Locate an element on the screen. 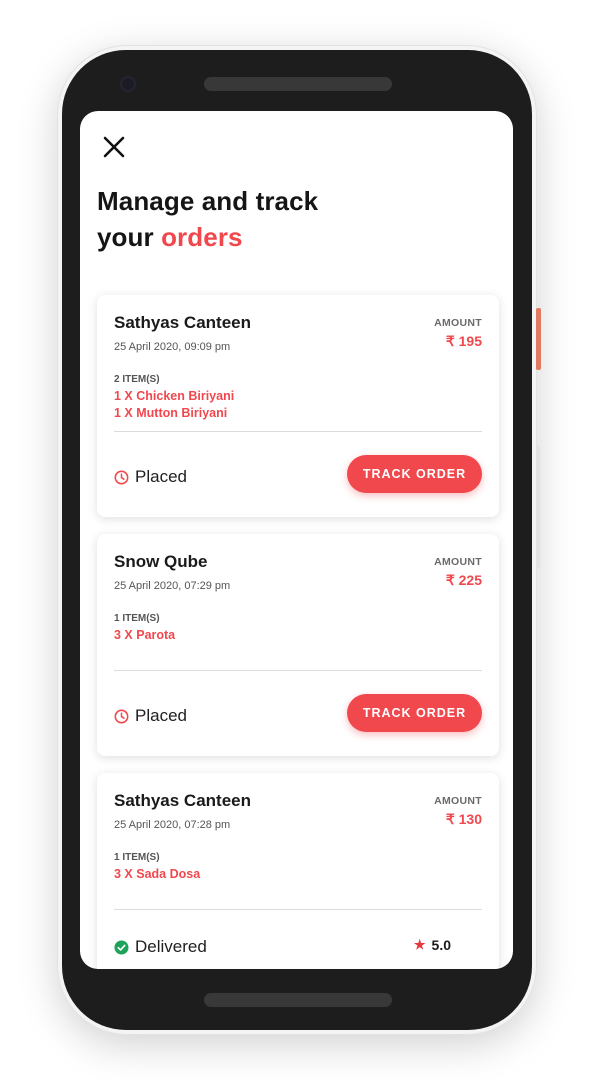 Image resolution: width=596 pixels, height=1080 pixels. list-item: 3 X Parota is located at coordinates (145, 635).